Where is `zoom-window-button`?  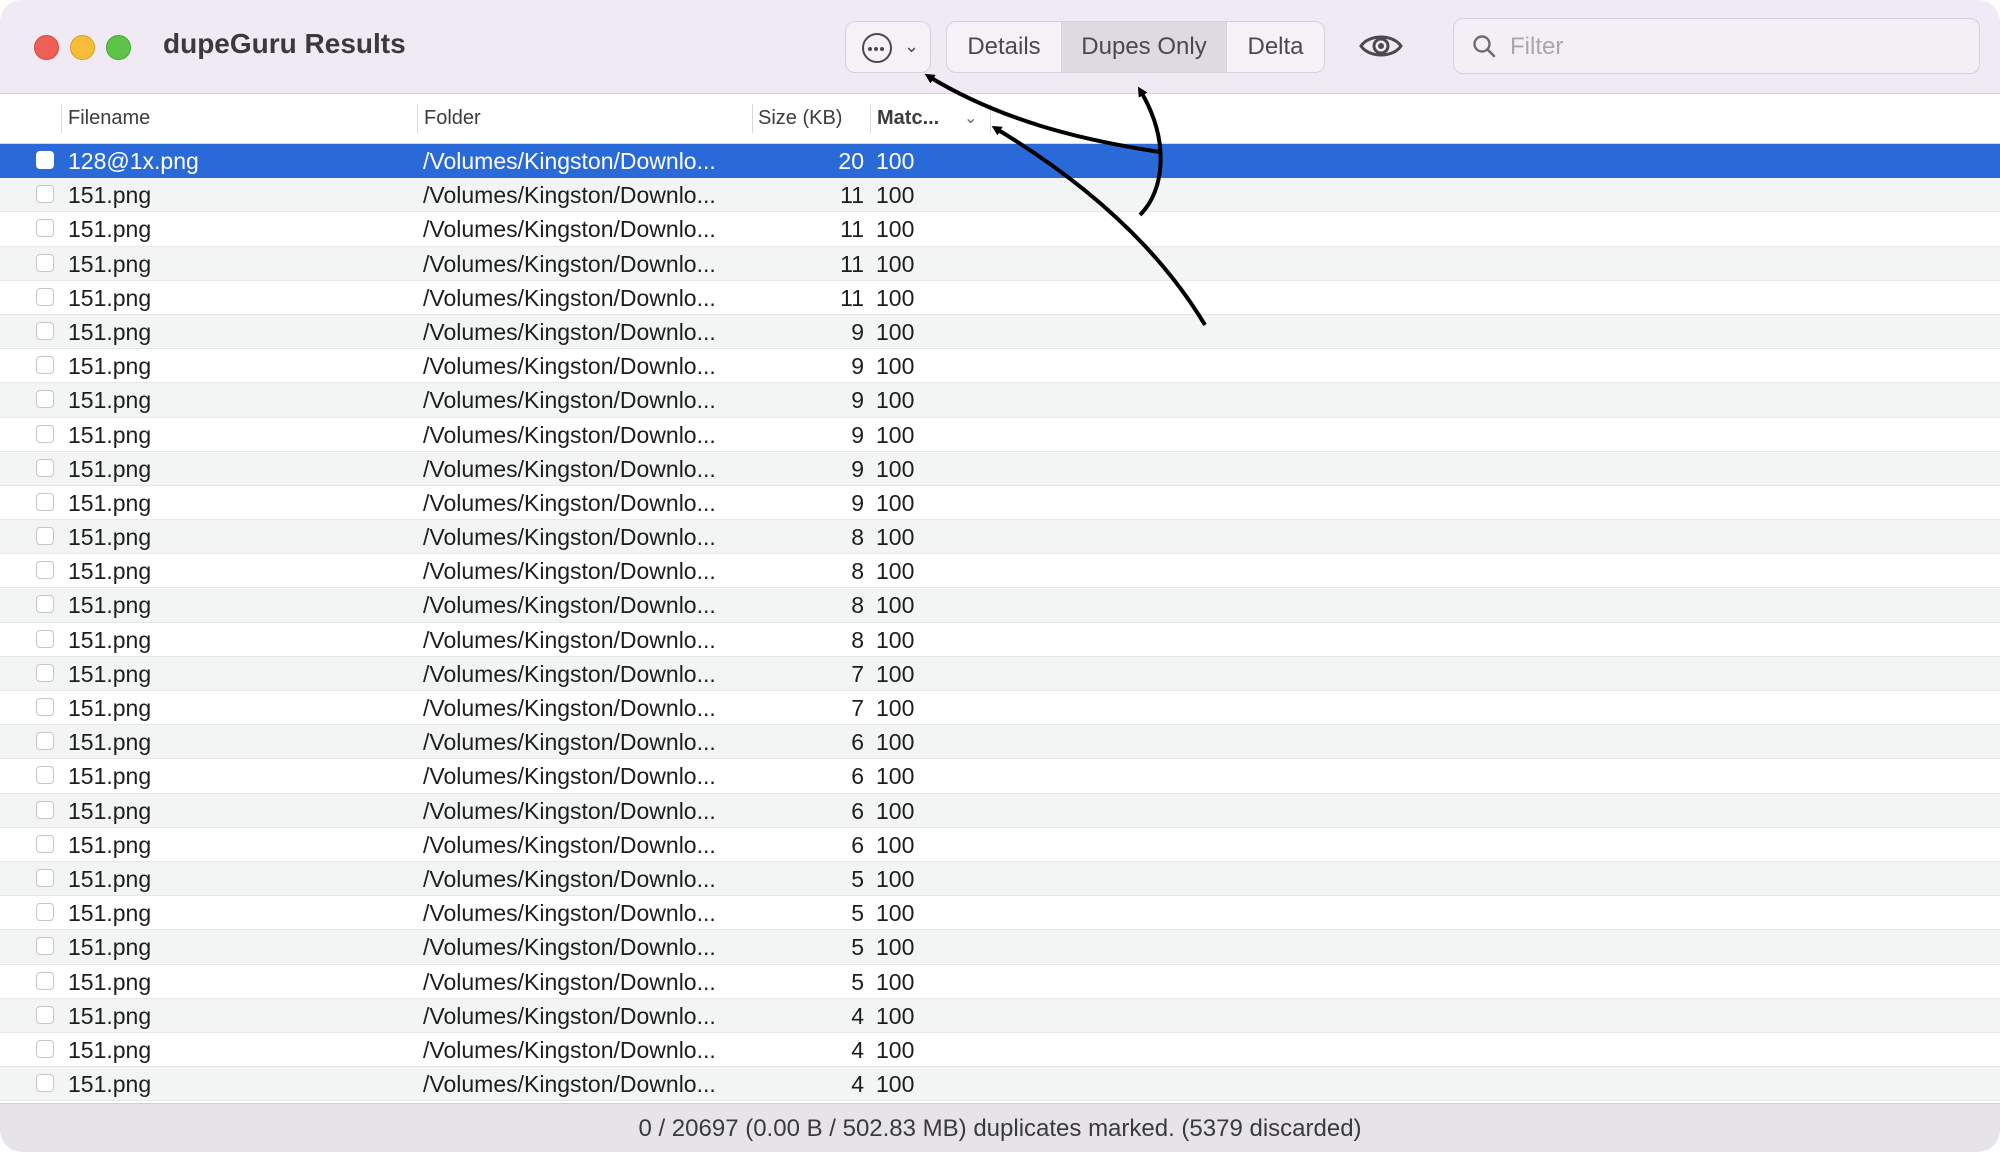 zoom-window-button is located at coordinates (118, 47).